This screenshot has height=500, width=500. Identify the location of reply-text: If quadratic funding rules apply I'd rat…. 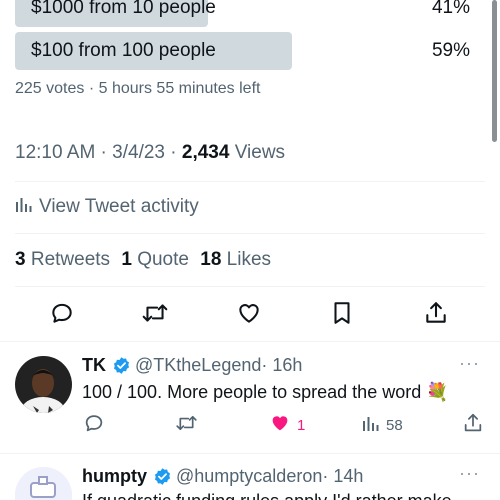
(267, 495).